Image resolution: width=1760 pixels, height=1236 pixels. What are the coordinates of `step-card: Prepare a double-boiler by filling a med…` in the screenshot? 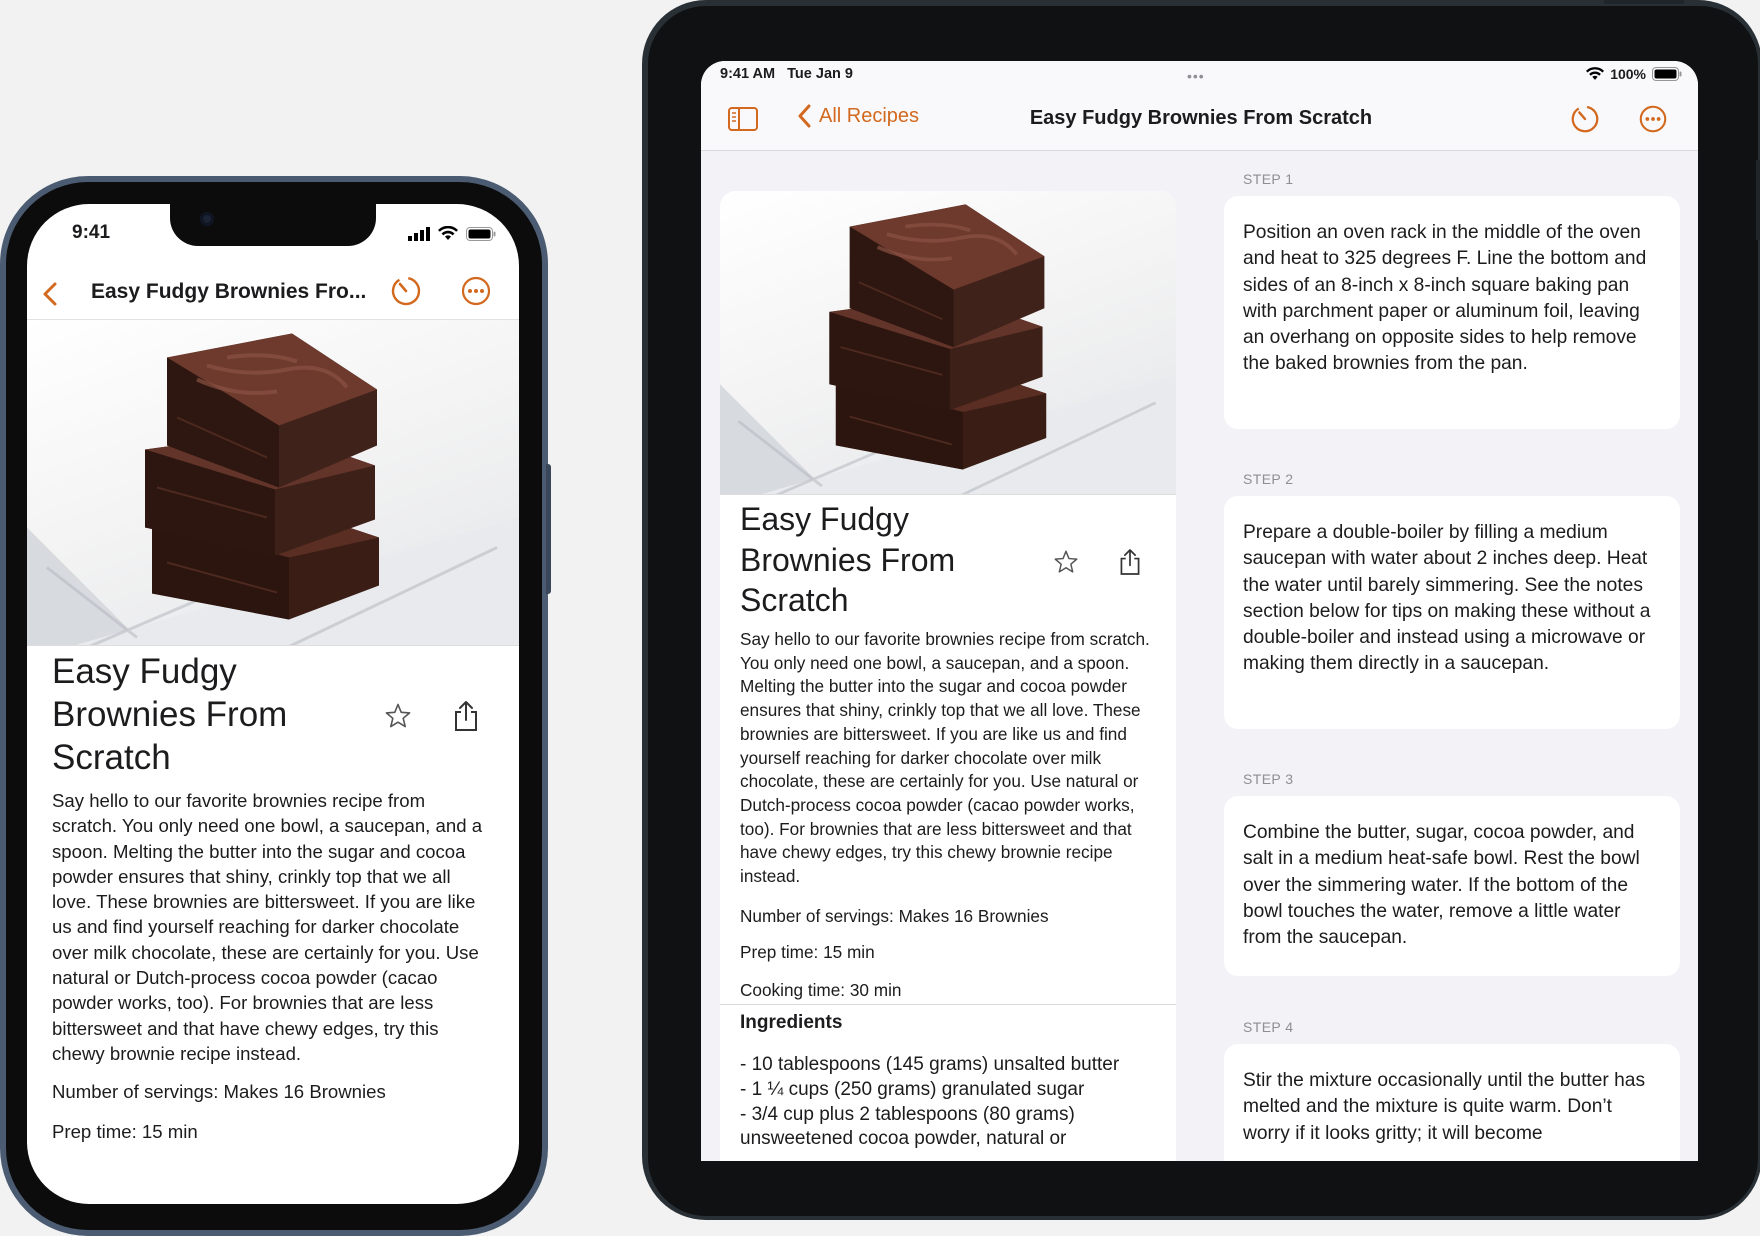 It's located at (1452, 612).